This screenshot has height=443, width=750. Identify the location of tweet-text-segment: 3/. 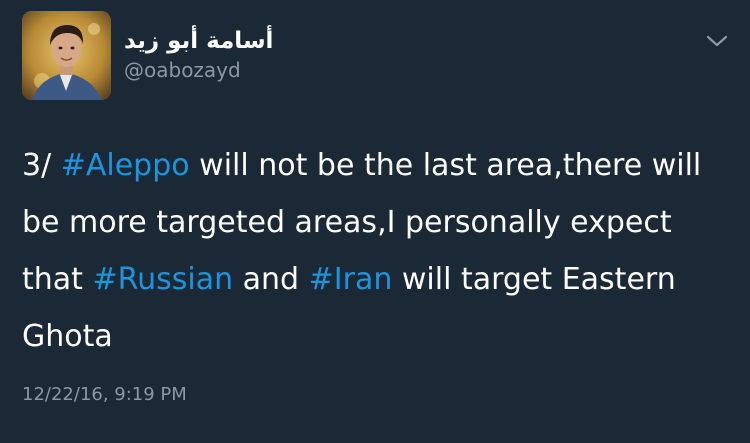
(41, 165).